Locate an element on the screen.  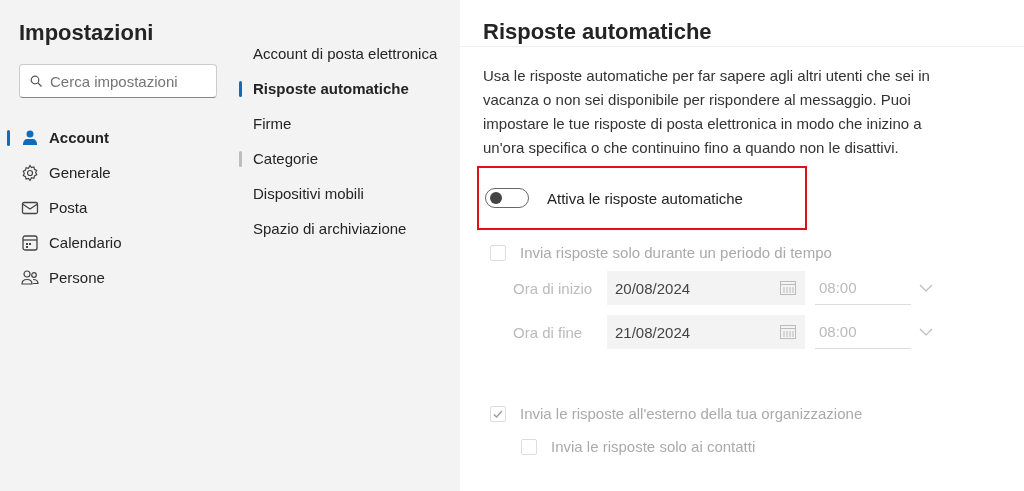
sidebar-item: Persone is located at coordinates (115, 277).